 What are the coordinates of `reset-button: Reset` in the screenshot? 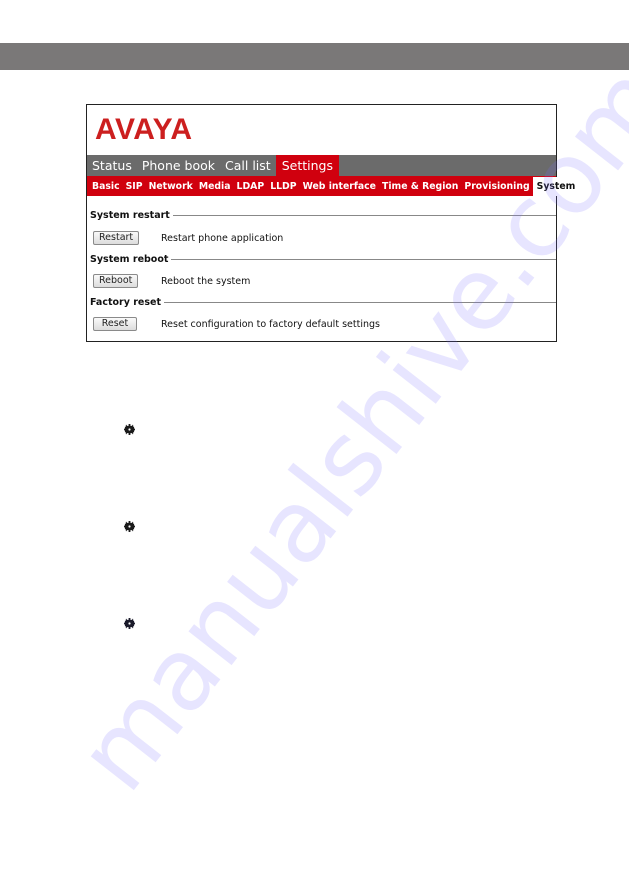 It's located at (115, 324).